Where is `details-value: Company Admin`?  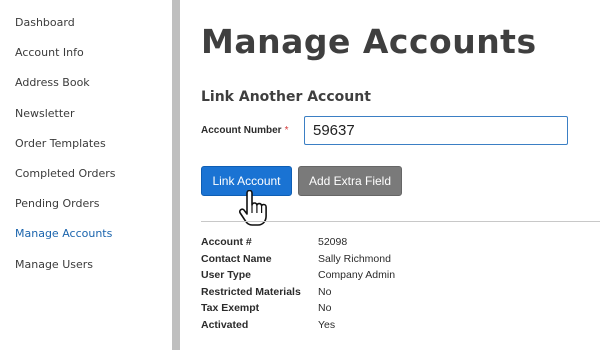 details-value: Company Admin is located at coordinates (357, 275).